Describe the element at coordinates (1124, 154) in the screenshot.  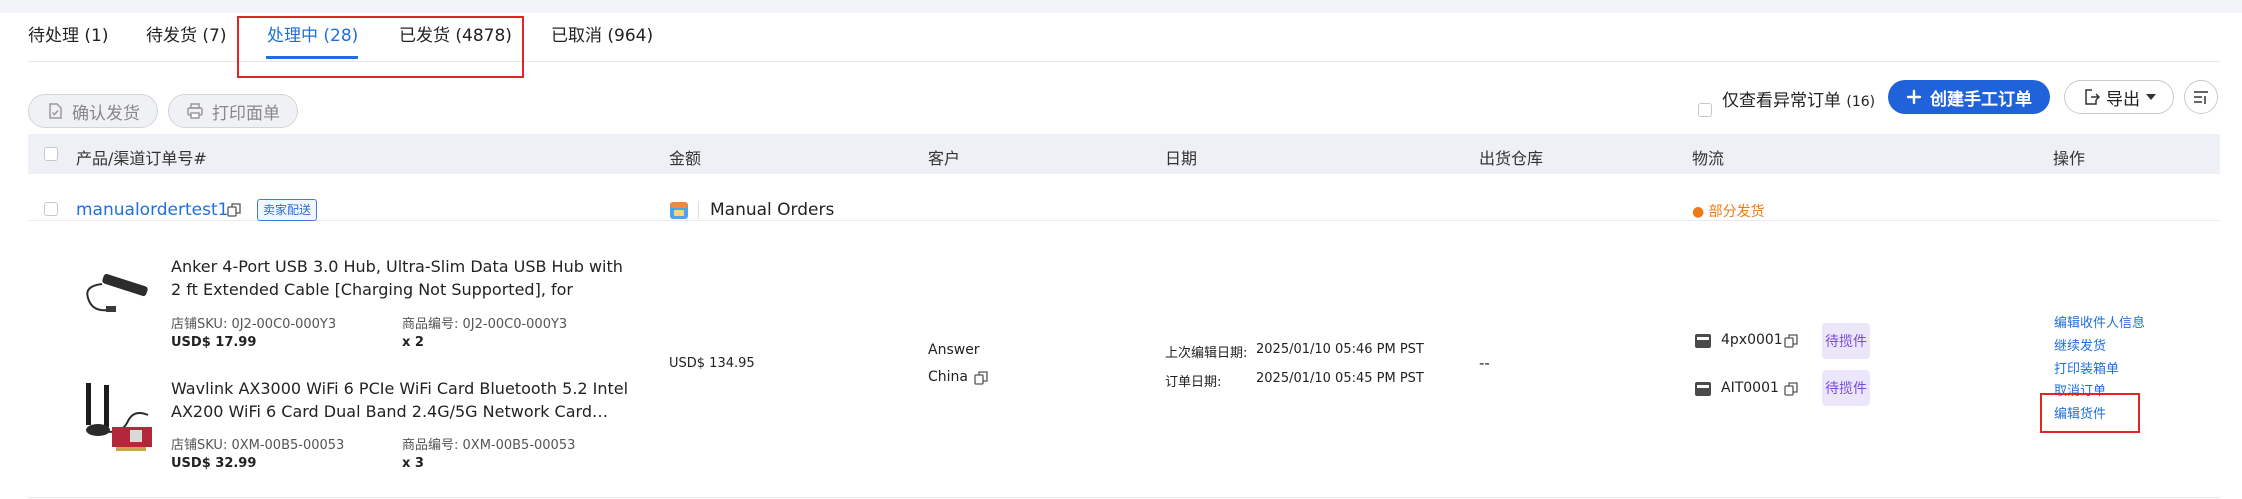
I see `table-header: 产品/渠道订单号# 金额 客户 日期 出货仓库 物流 操作` at that location.